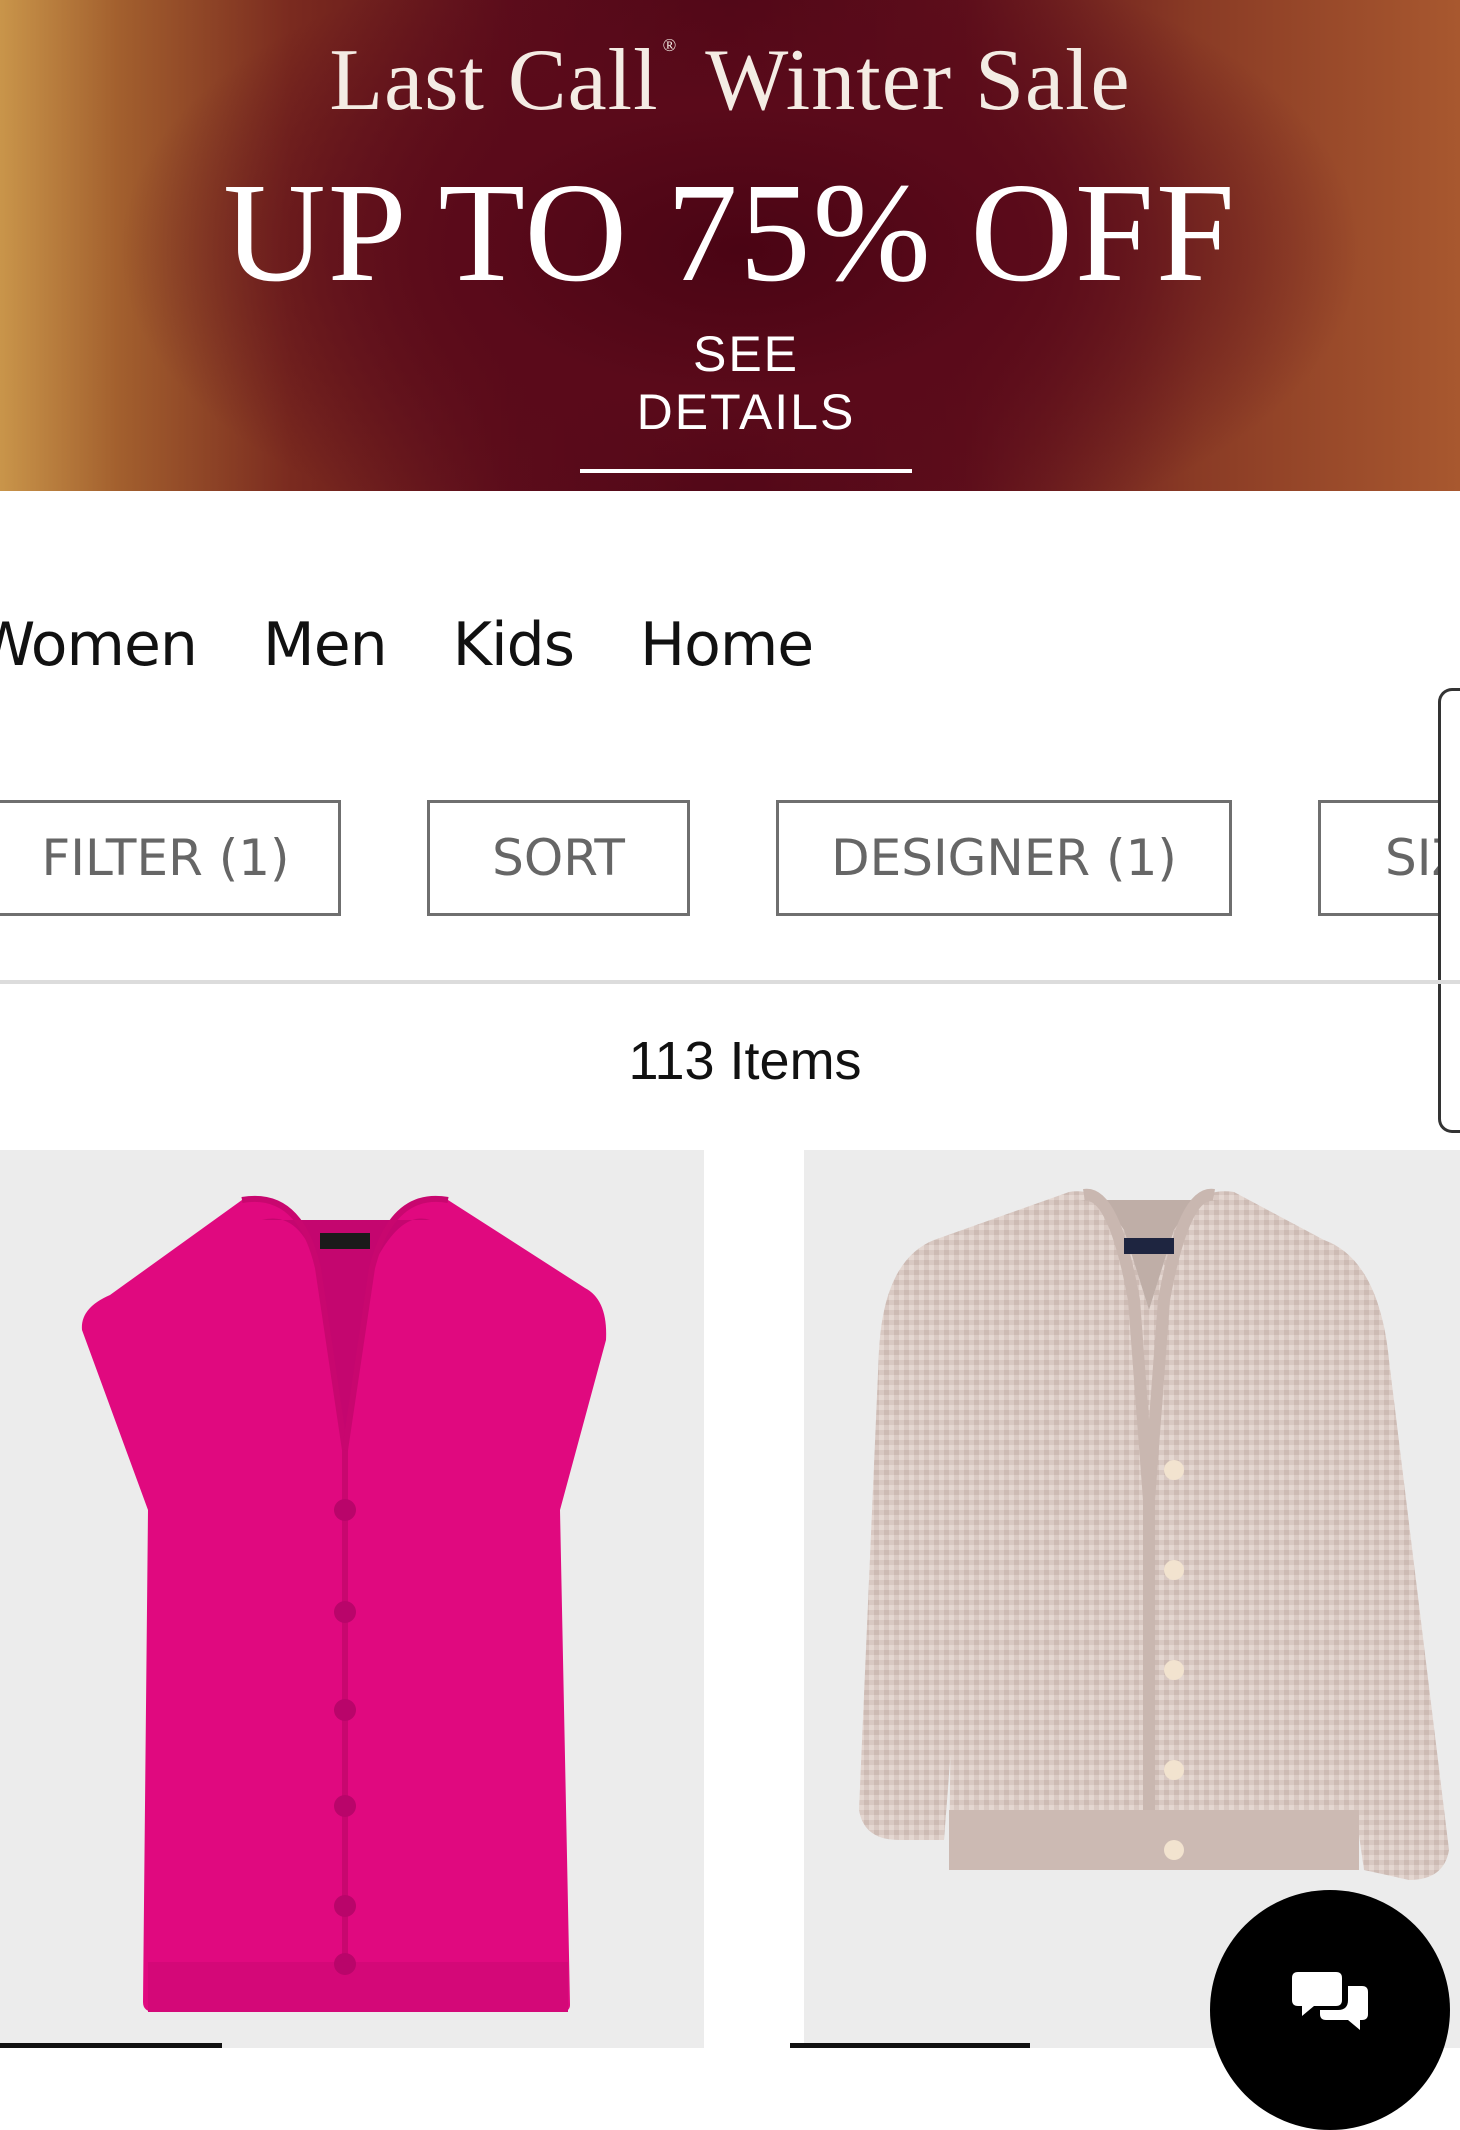 The width and height of the screenshot is (1460, 2130). What do you see at coordinates (1330, 2001) in the screenshot?
I see `chat-bubbles-icon` at bounding box center [1330, 2001].